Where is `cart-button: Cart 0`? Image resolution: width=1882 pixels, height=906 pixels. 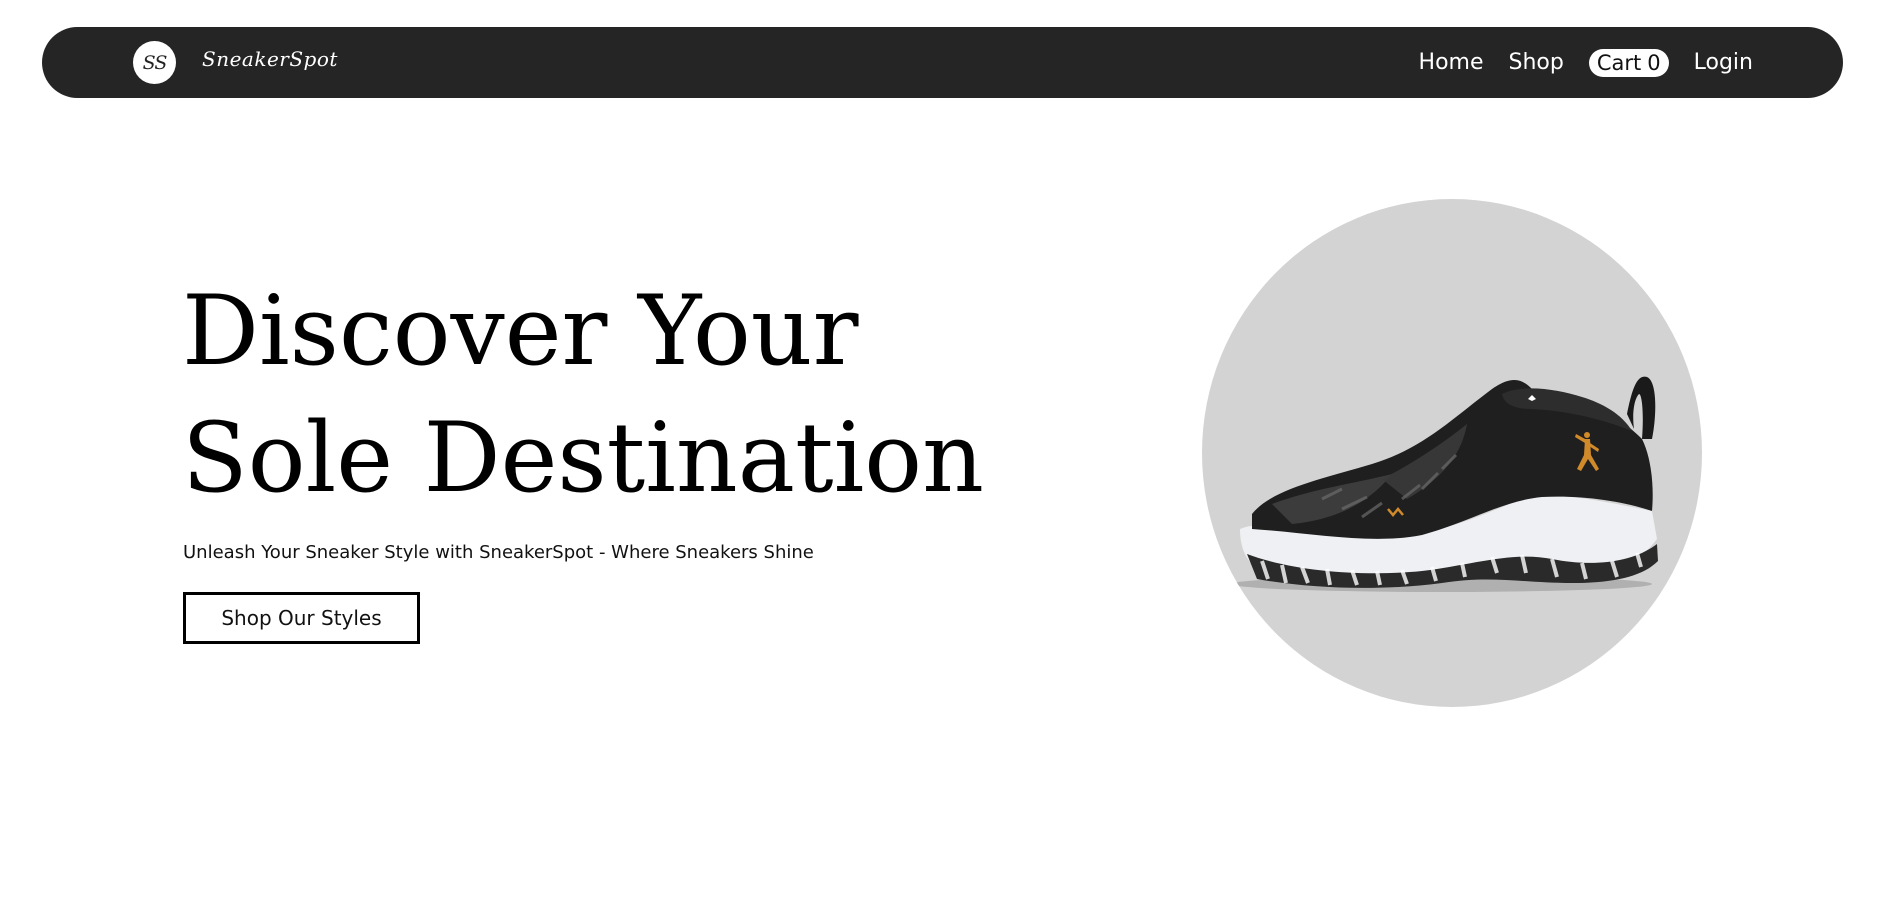 cart-button: Cart 0 is located at coordinates (1628, 62).